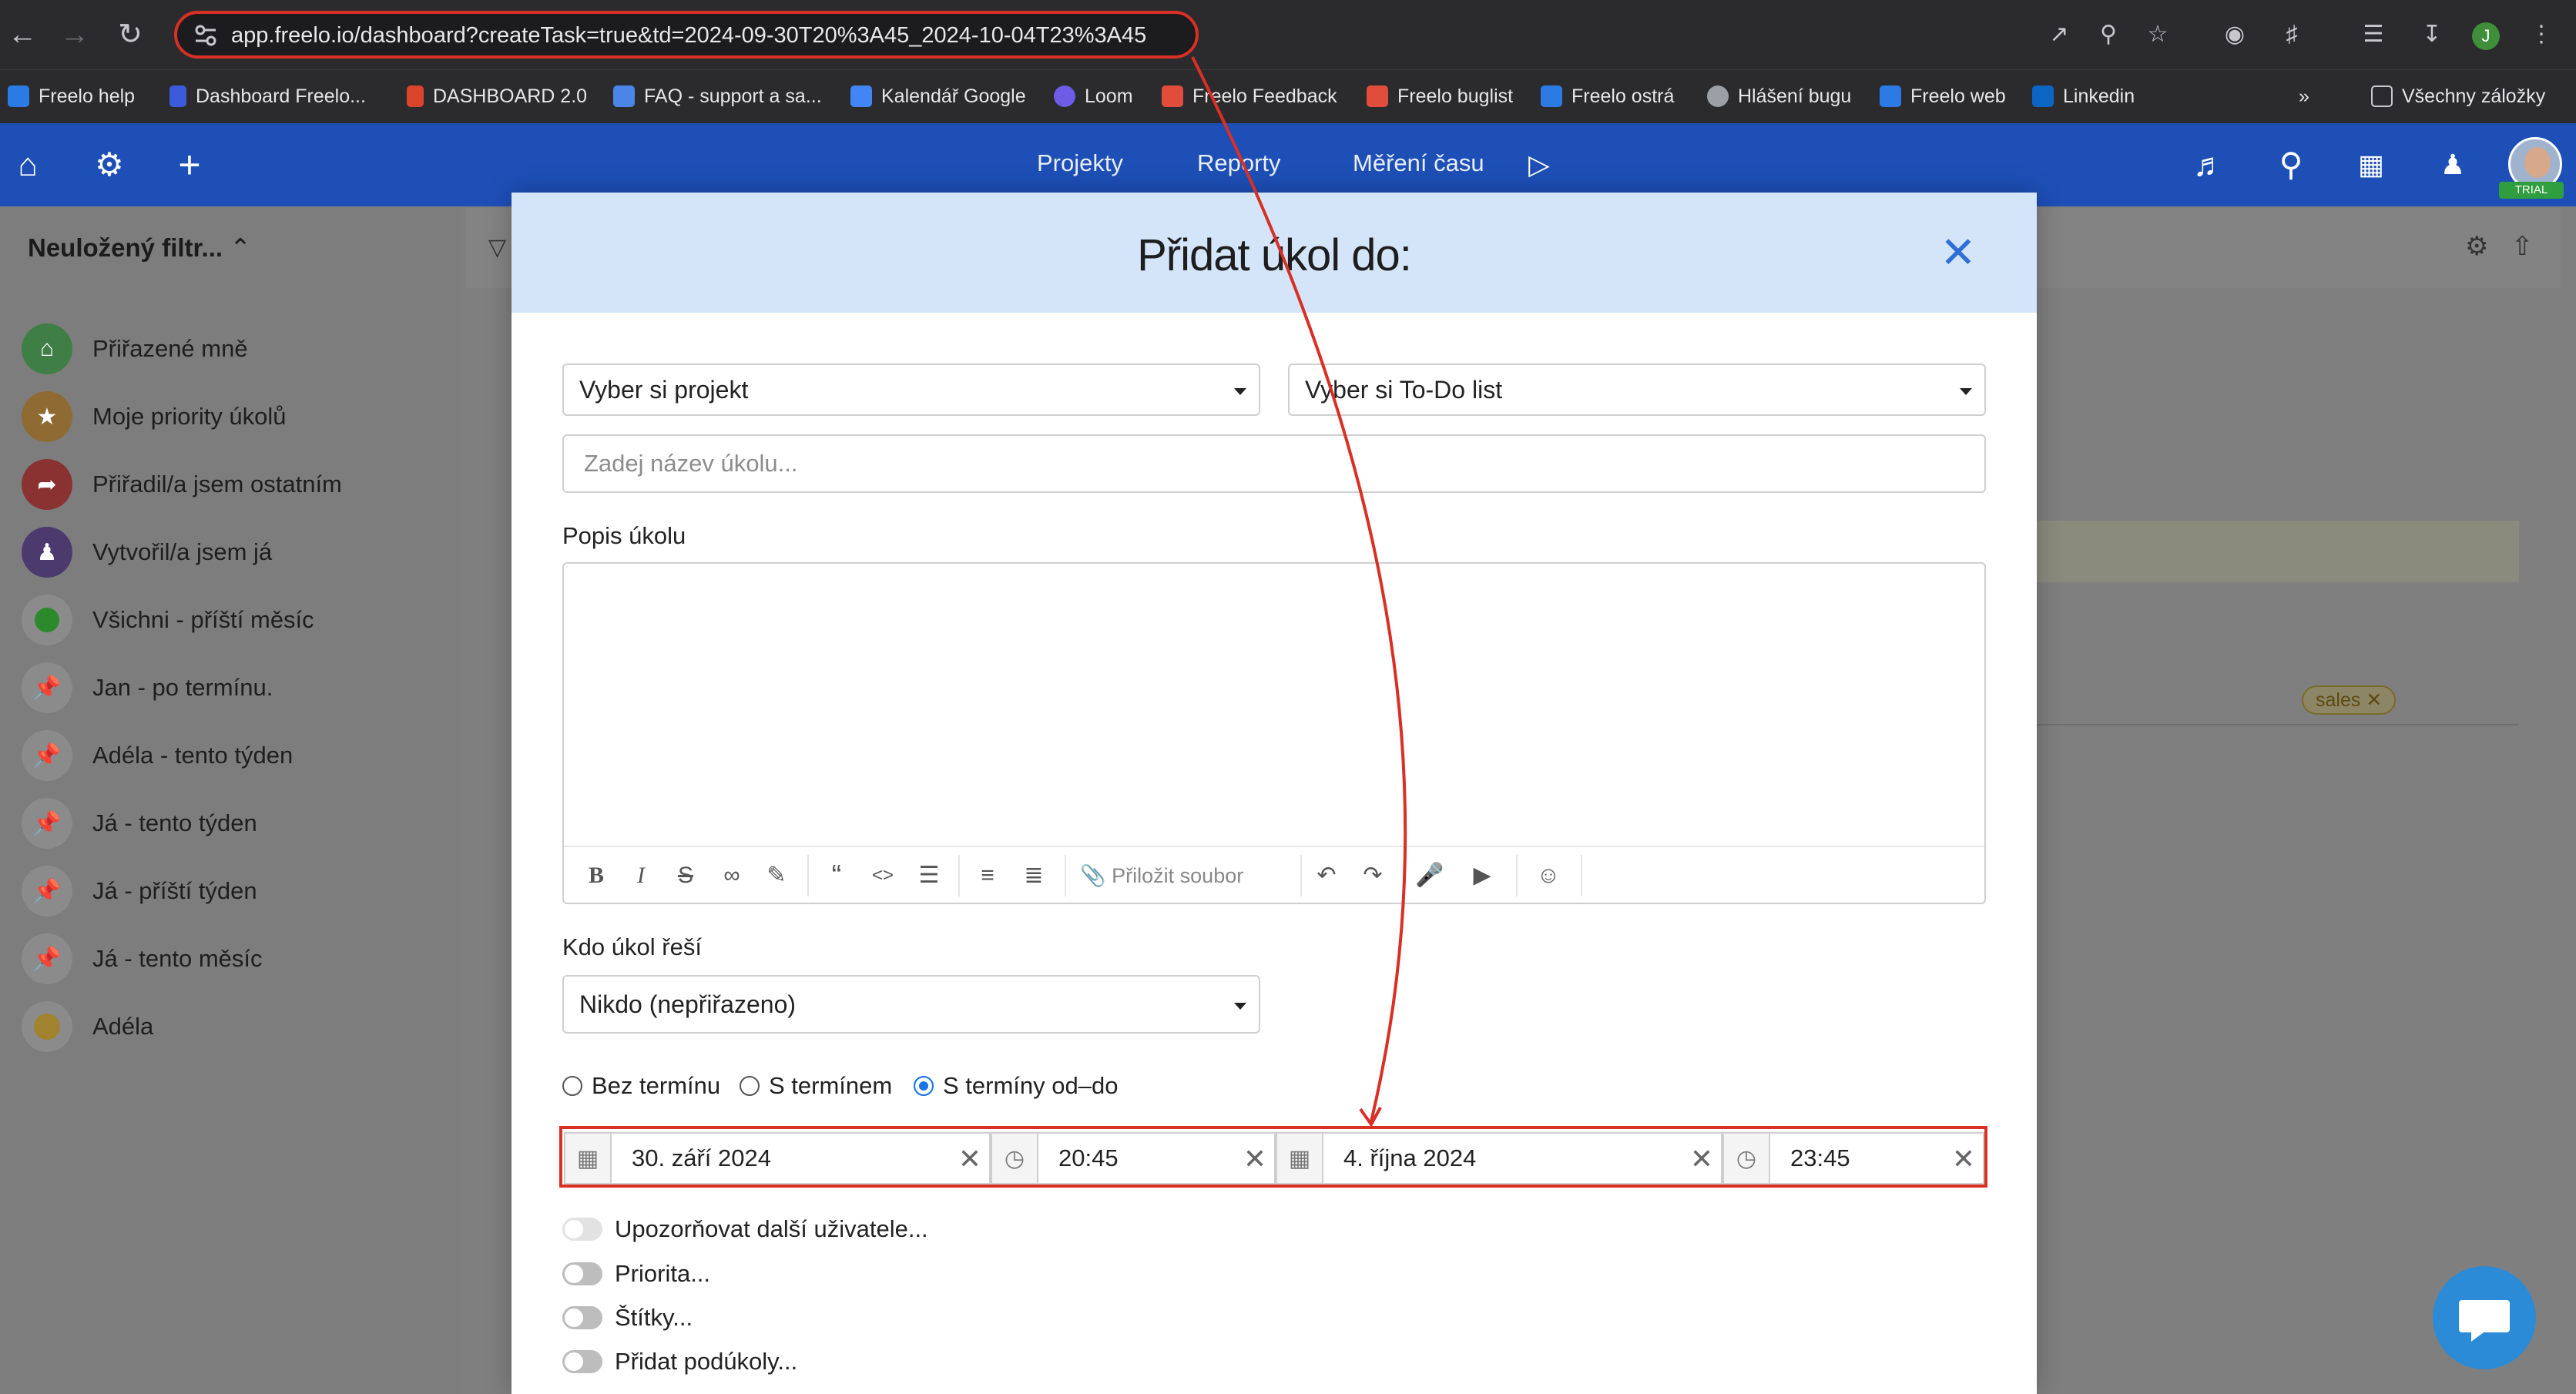  Describe the element at coordinates (147, 688) in the screenshot. I see `sidebar-item-jan-overdue: 📌 Jan - po termínu.` at that location.